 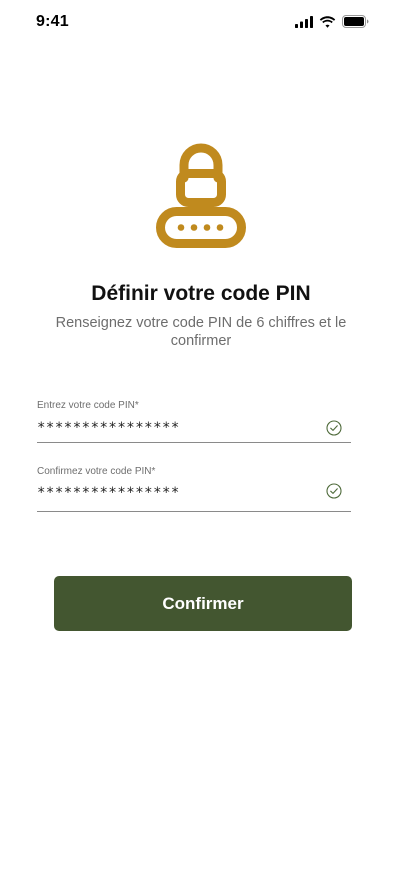 What do you see at coordinates (201, 293) in the screenshot?
I see `page-title: Définir votre code PIN` at bounding box center [201, 293].